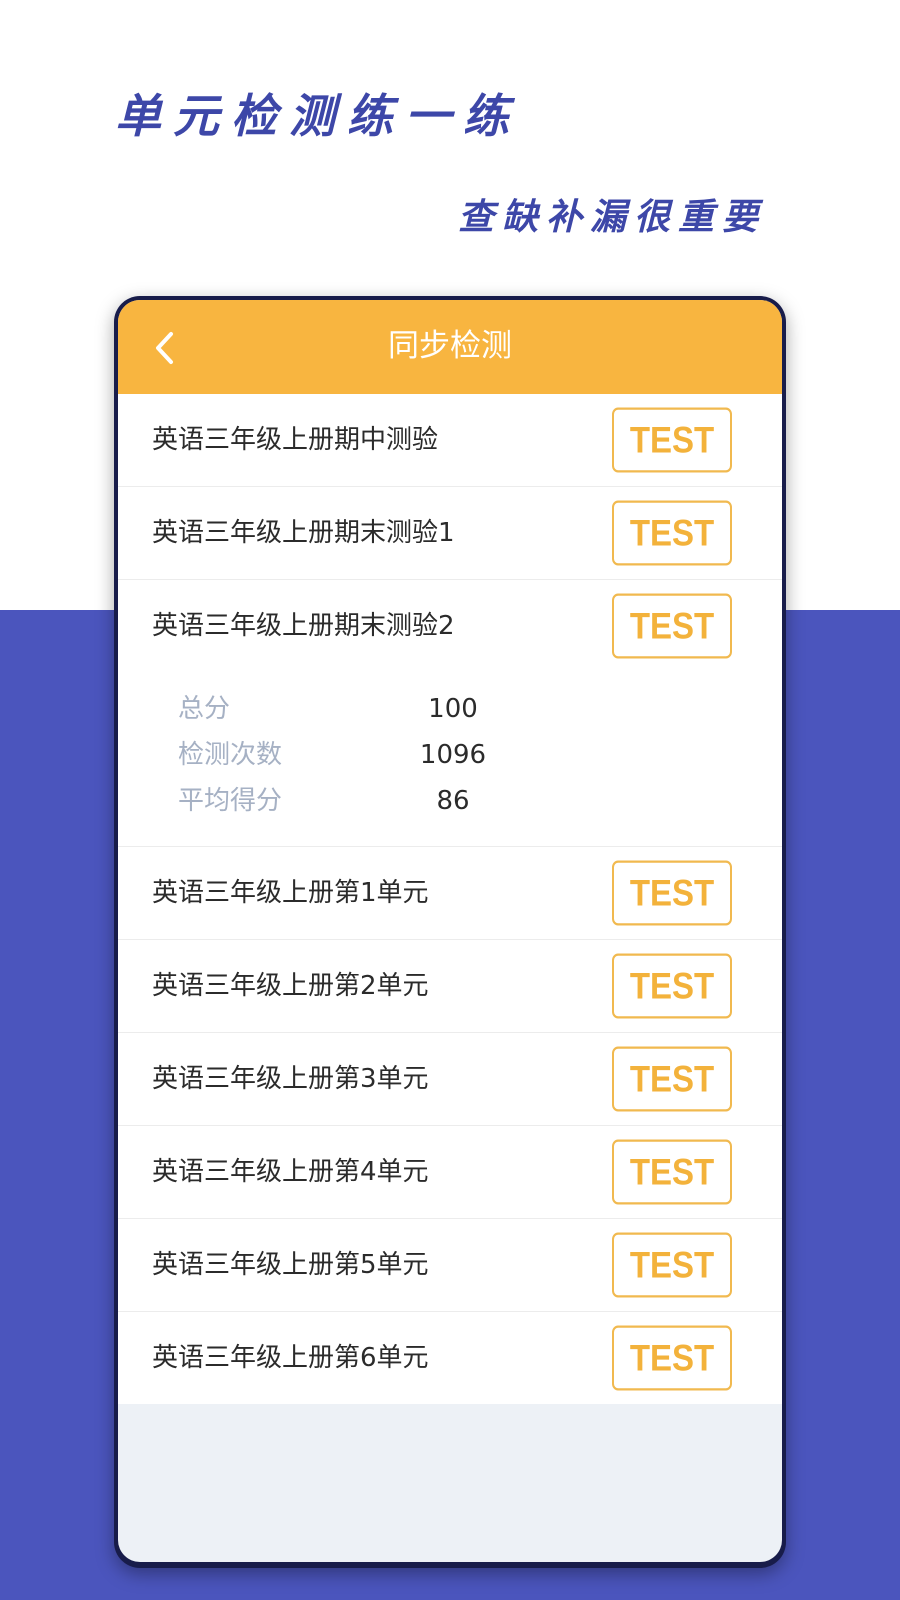  Describe the element at coordinates (450, 1358) in the screenshot. I see `list-item: 英语三年级上册第6单元 TEST` at that location.